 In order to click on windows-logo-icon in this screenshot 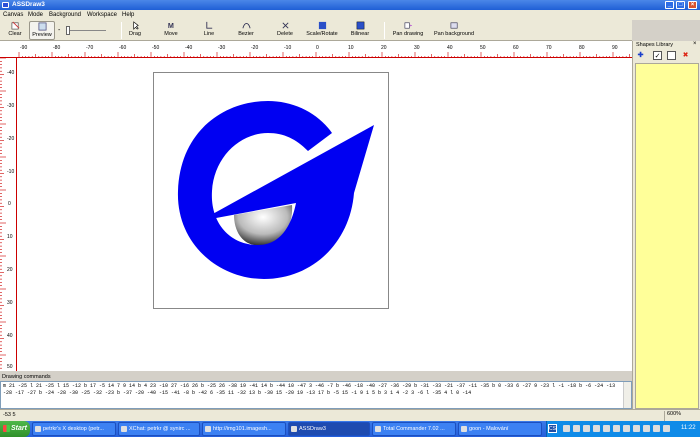, I will do `click(6, 428)`.